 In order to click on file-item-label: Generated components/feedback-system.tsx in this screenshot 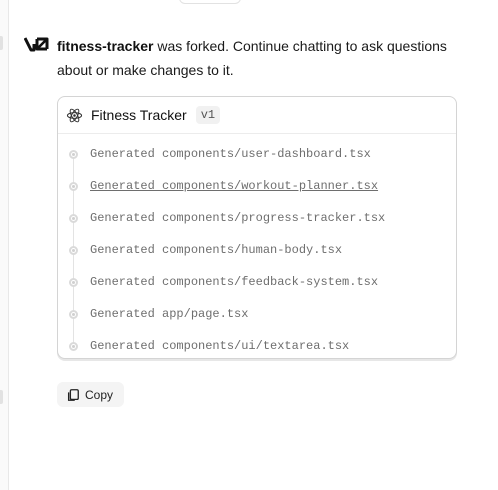, I will do `click(234, 282)`.